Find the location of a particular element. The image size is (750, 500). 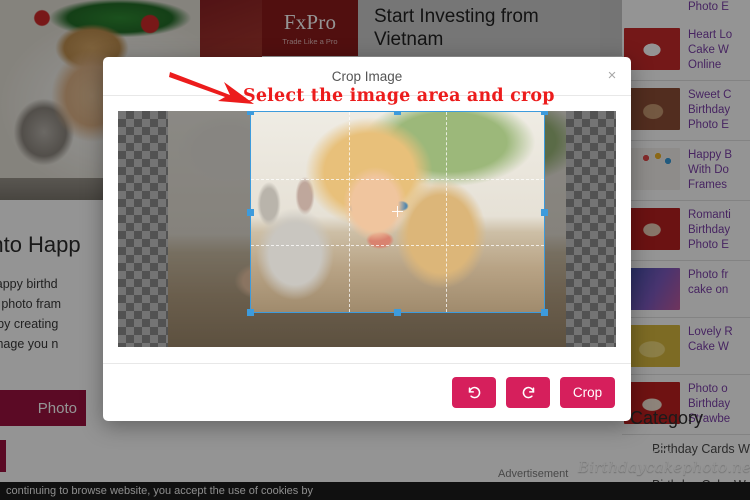

crop-gridline-h1 is located at coordinates (397, 179).